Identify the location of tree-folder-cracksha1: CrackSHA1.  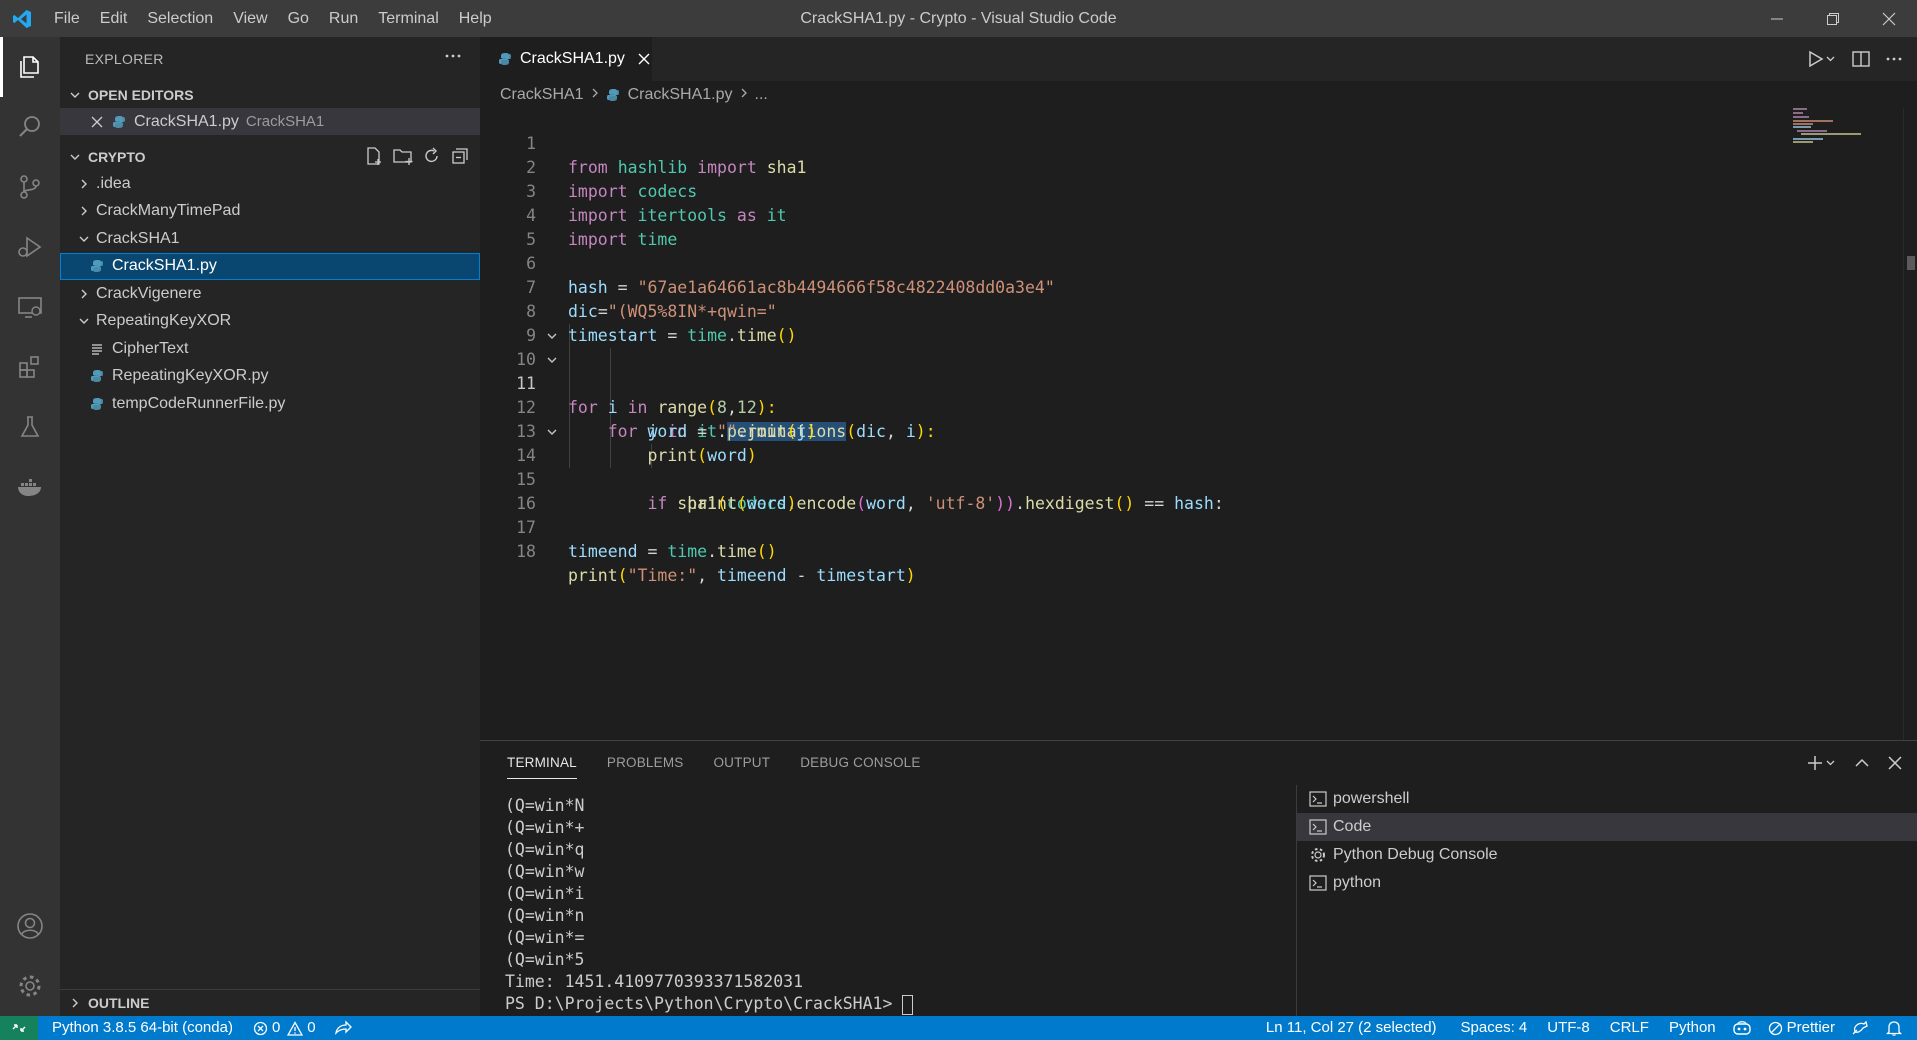
(270, 239).